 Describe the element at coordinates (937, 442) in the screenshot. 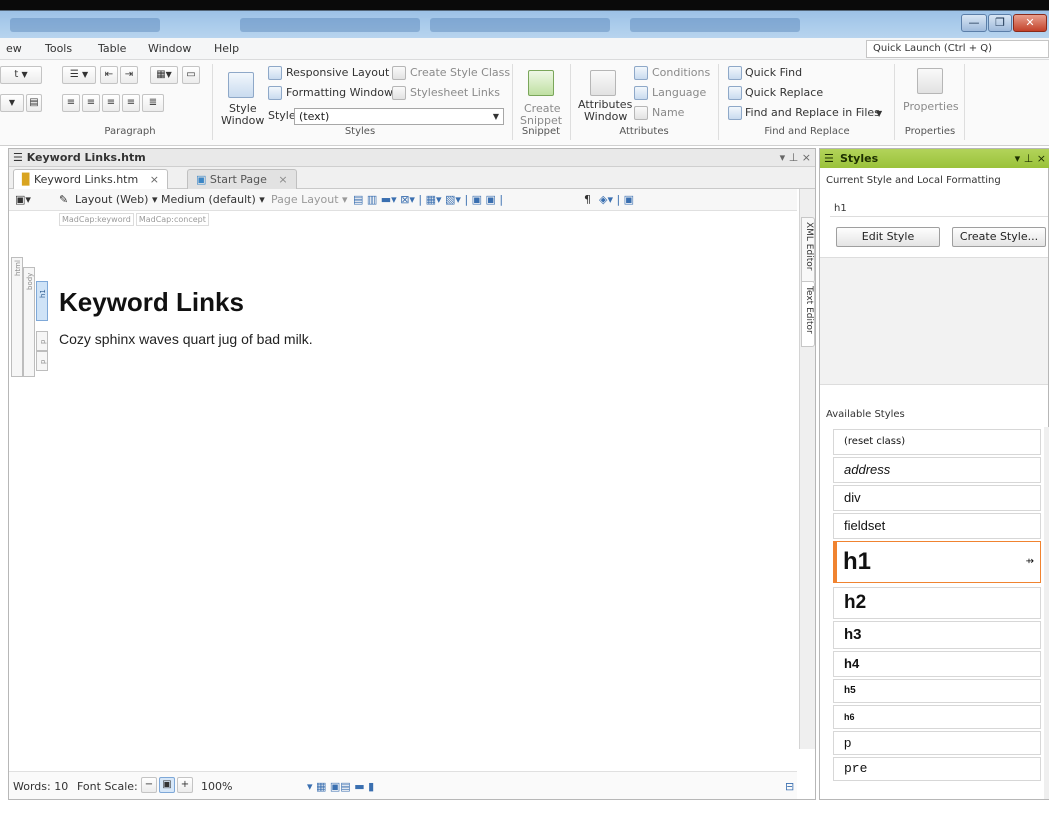

I see `style-item-reset-class: (reset class)` at that location.